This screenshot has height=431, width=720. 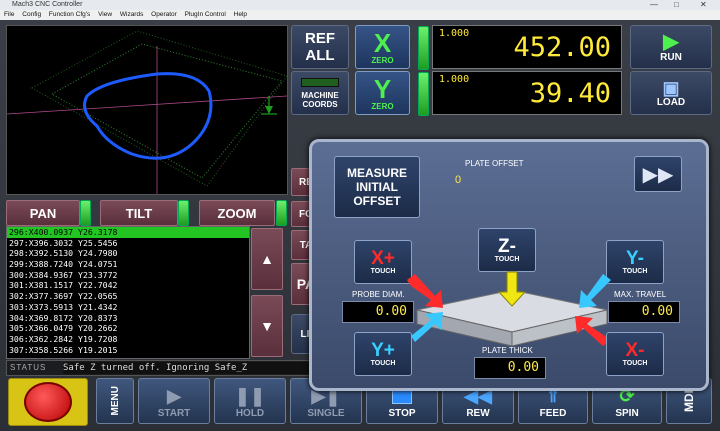 I want to click on single-label: SINGLE, so click(x=326, y=413).